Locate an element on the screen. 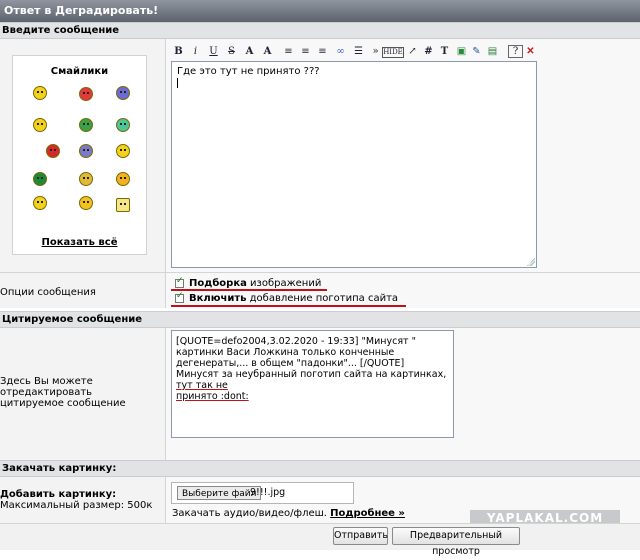 The image size is (640, 560). cry-icon is located at coordinates (86, 179).